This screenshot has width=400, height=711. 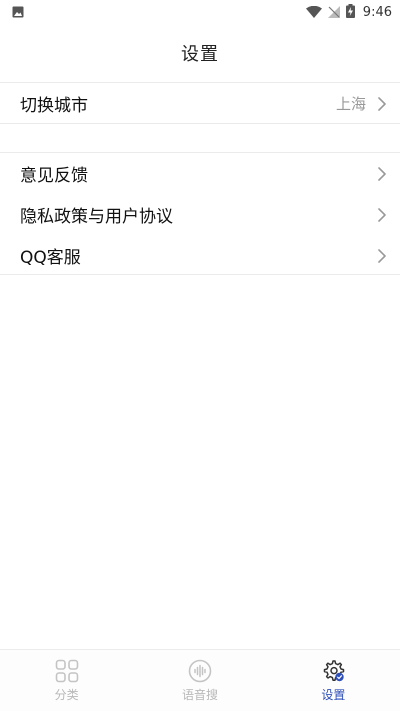 I want to click on nav-item-category: 分类, so click(x=66, y=680).